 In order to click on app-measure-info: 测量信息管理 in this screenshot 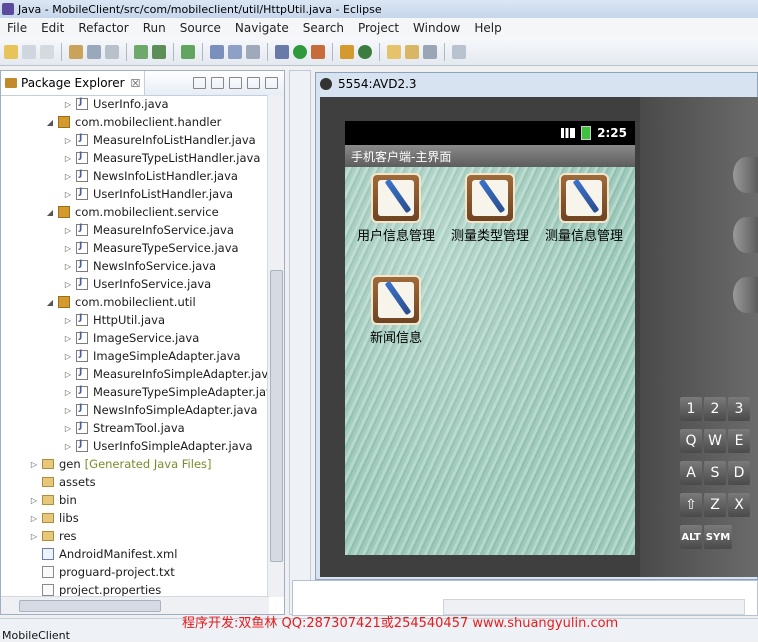, I will do `click(584, 208)`.